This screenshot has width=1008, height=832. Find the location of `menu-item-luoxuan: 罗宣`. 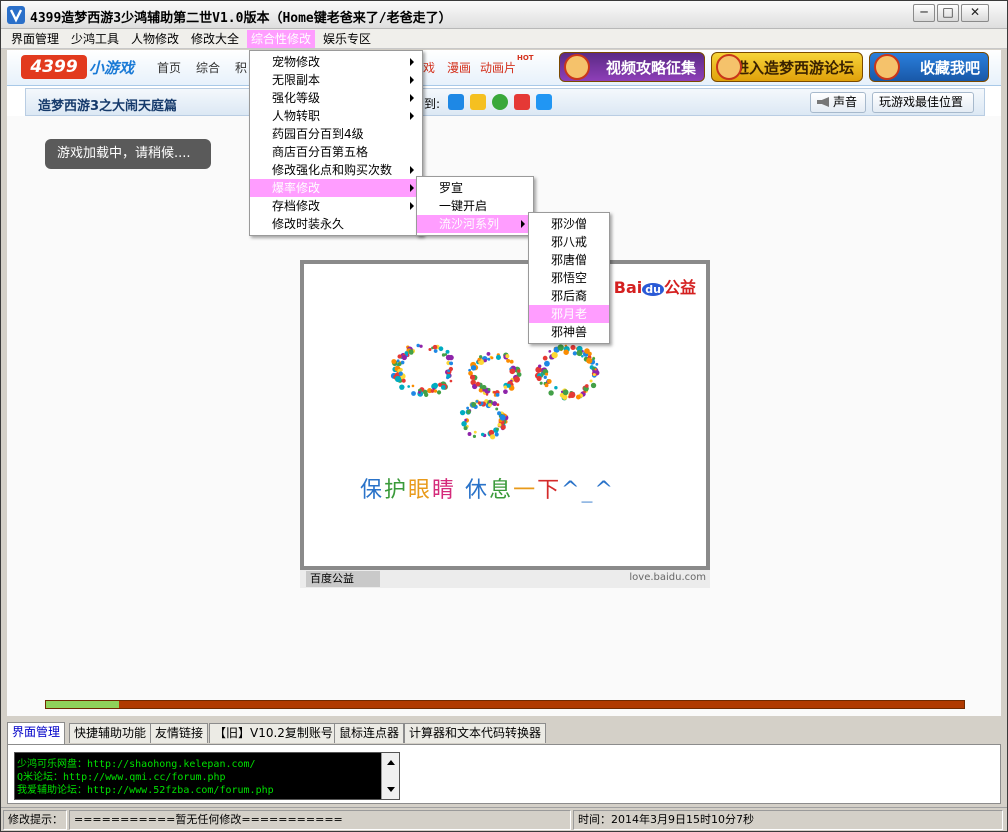

menu-item-luoxuan: 罗宣 is located at coordinates (475, 188).